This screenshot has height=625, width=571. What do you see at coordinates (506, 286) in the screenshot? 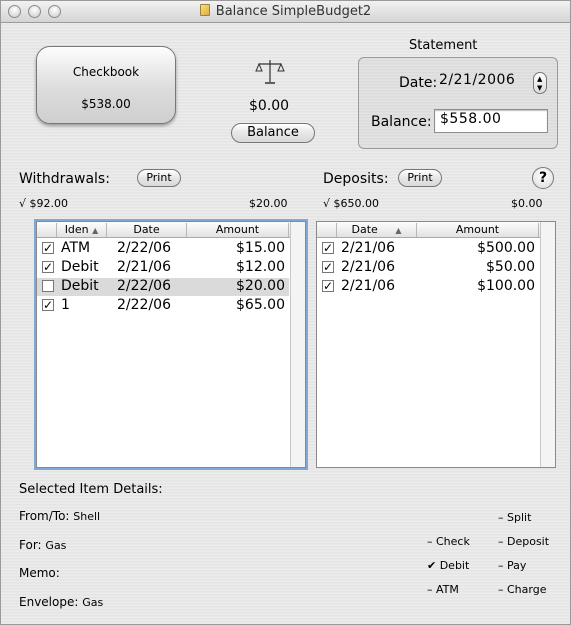
I see `row-amount: $100.00` at bounding box center [506, 286].